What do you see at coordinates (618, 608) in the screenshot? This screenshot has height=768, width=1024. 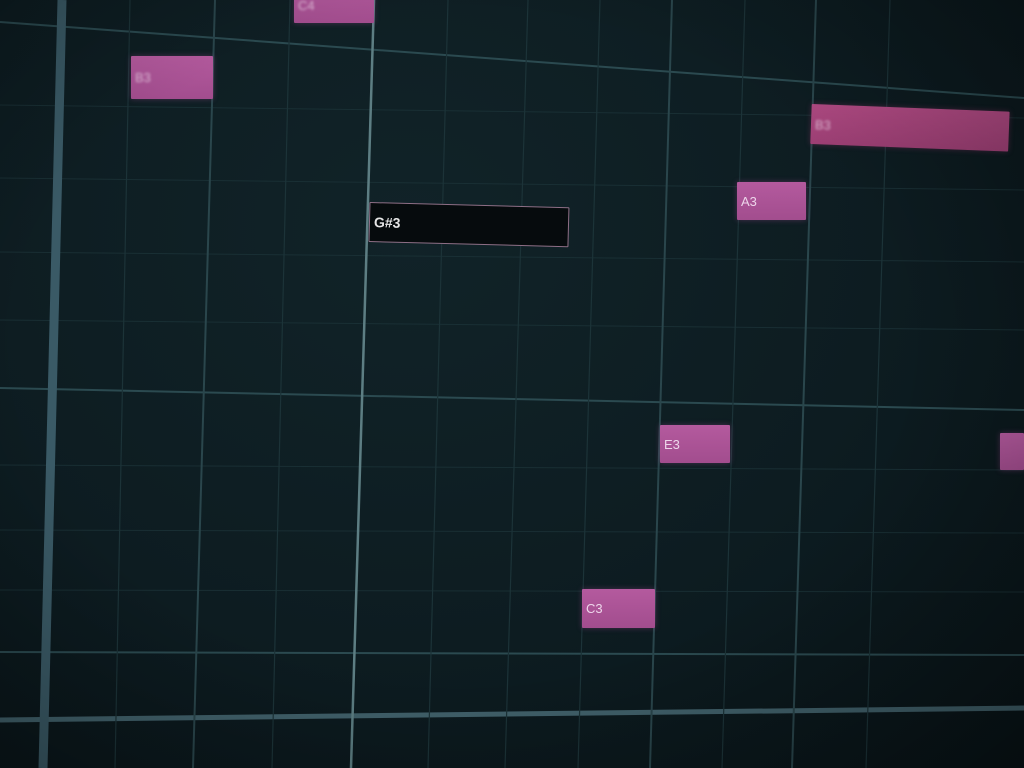 I see `note-c3: C3` at bounding box center [618, 608].